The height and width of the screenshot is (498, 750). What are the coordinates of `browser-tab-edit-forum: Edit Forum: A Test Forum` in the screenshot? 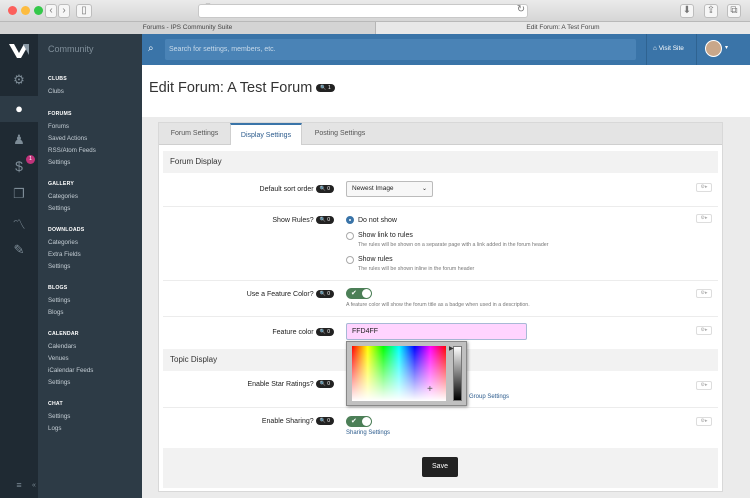 It's located at (562, 28).